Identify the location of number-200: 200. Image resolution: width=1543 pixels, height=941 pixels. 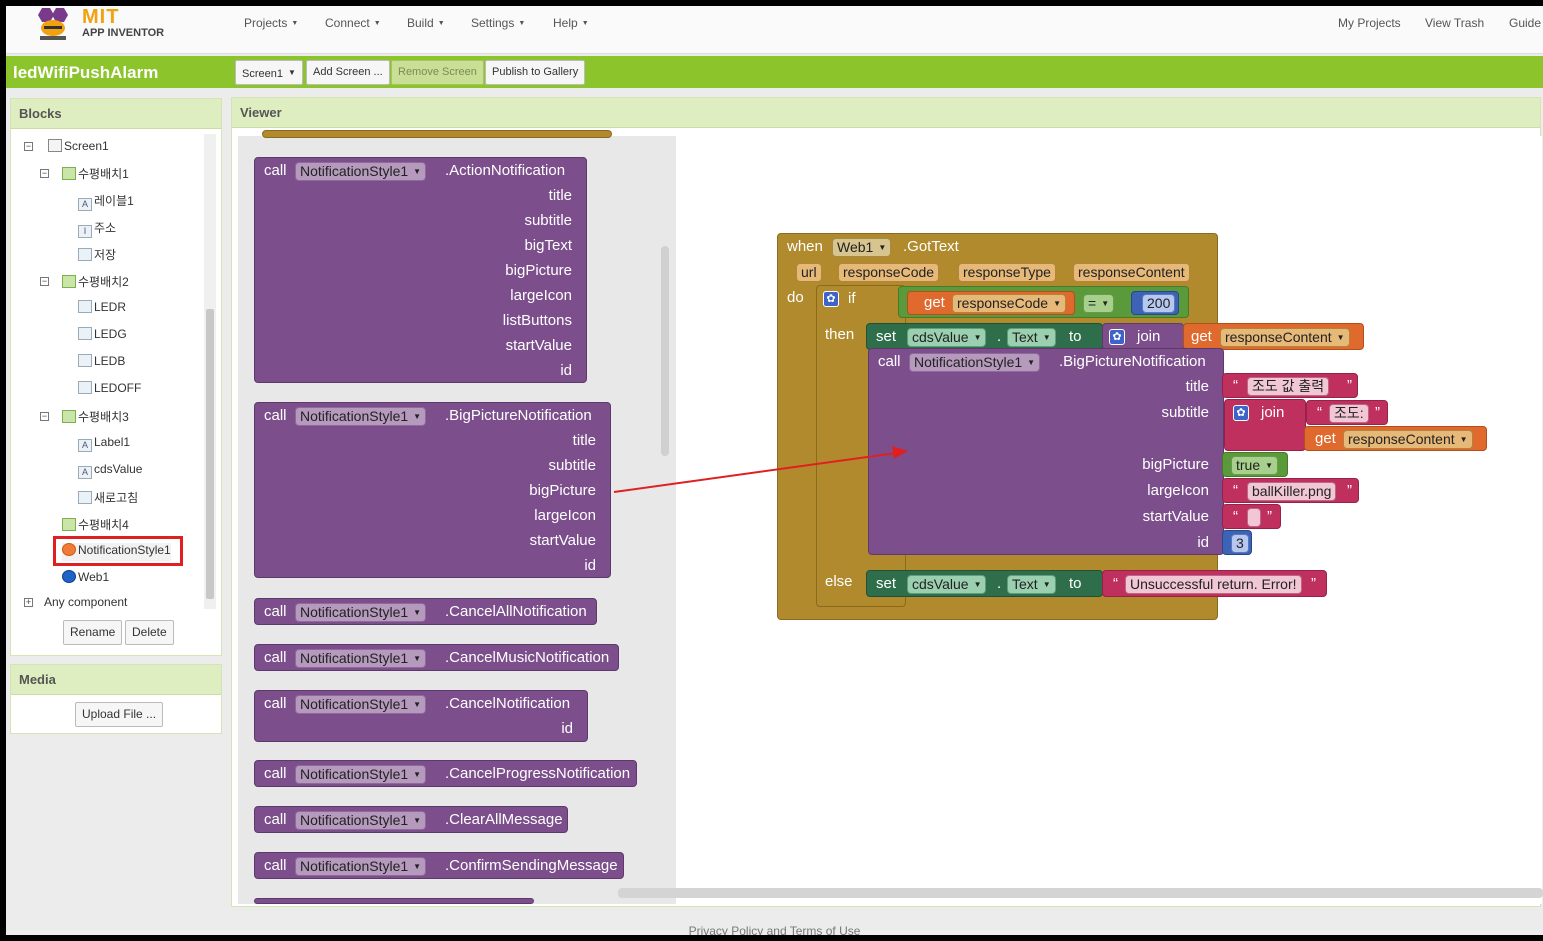
(1155, 303).